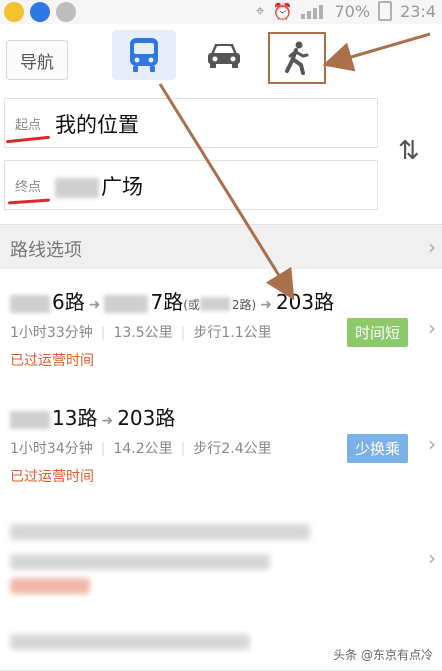  Describe the element at coordinates (352, 11) in the screenshot. I see `battery-percent: 70%` at that location.